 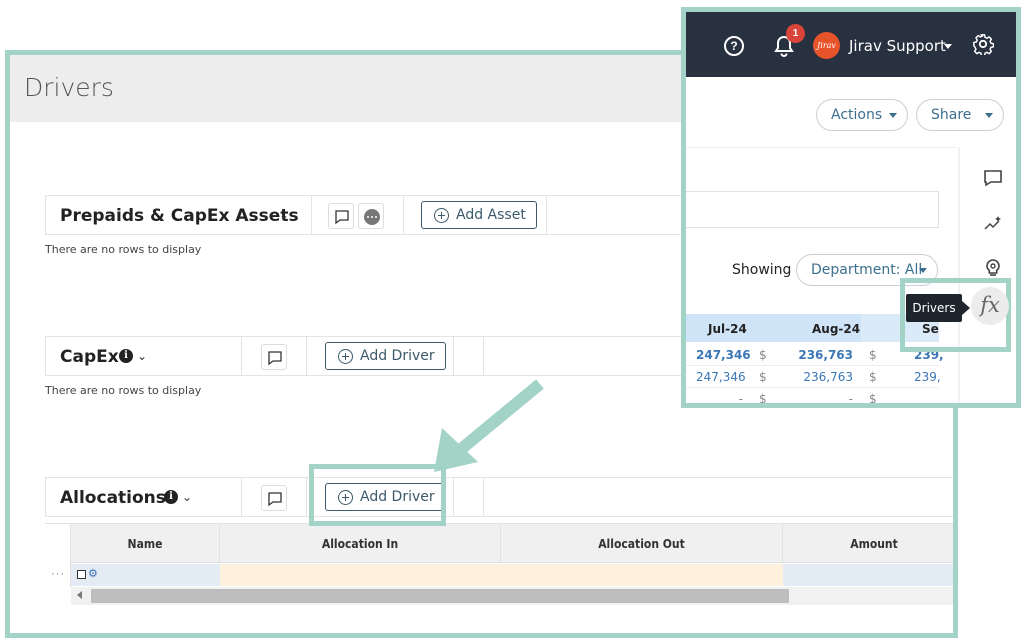 What do you see at coordinates (93, 573) in the screenshot?
I see `gear-icon: ⚙` at bounding box center [93, 573].